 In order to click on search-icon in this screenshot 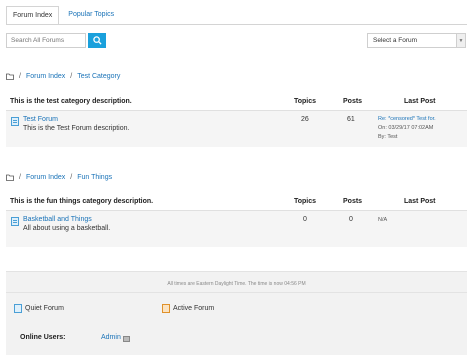, I will do `click(97, 40)`.